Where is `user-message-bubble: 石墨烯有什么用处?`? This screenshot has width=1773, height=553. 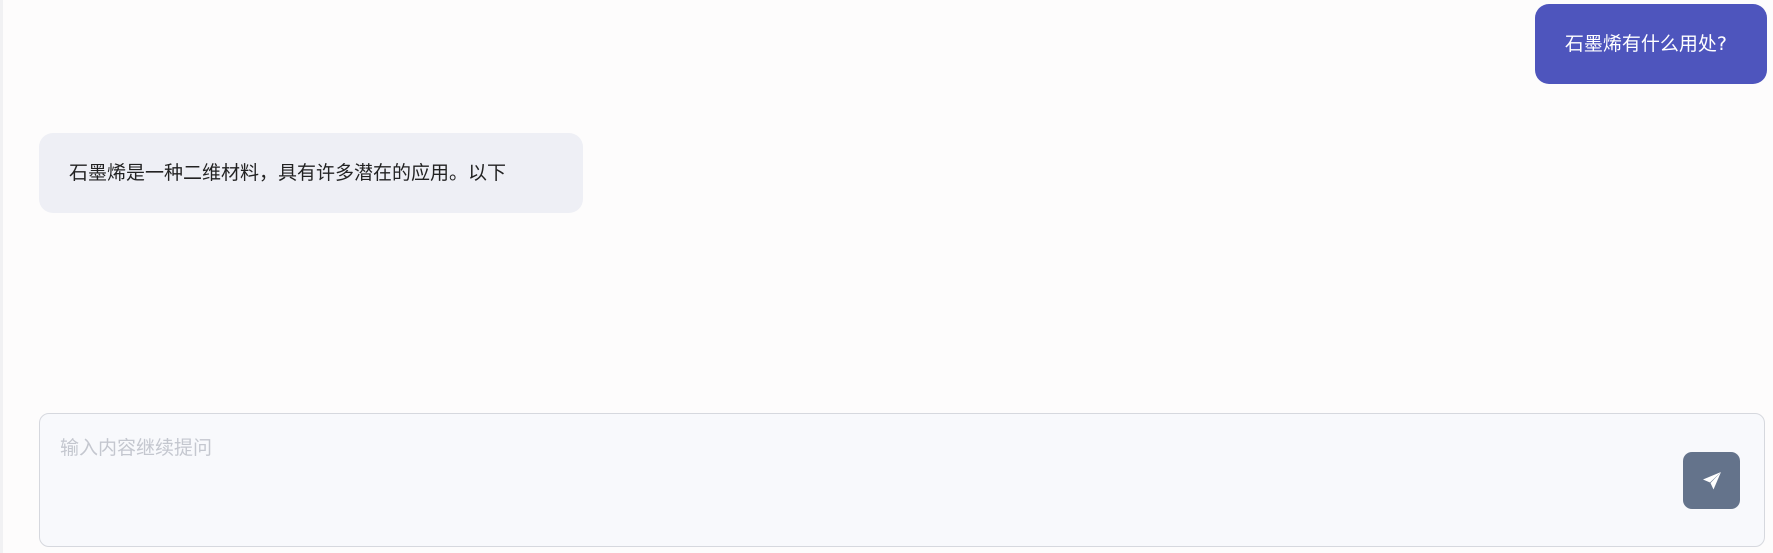
user-message-bubble: 石墨烯有什么用处? is located at coordinates (1650, 44).